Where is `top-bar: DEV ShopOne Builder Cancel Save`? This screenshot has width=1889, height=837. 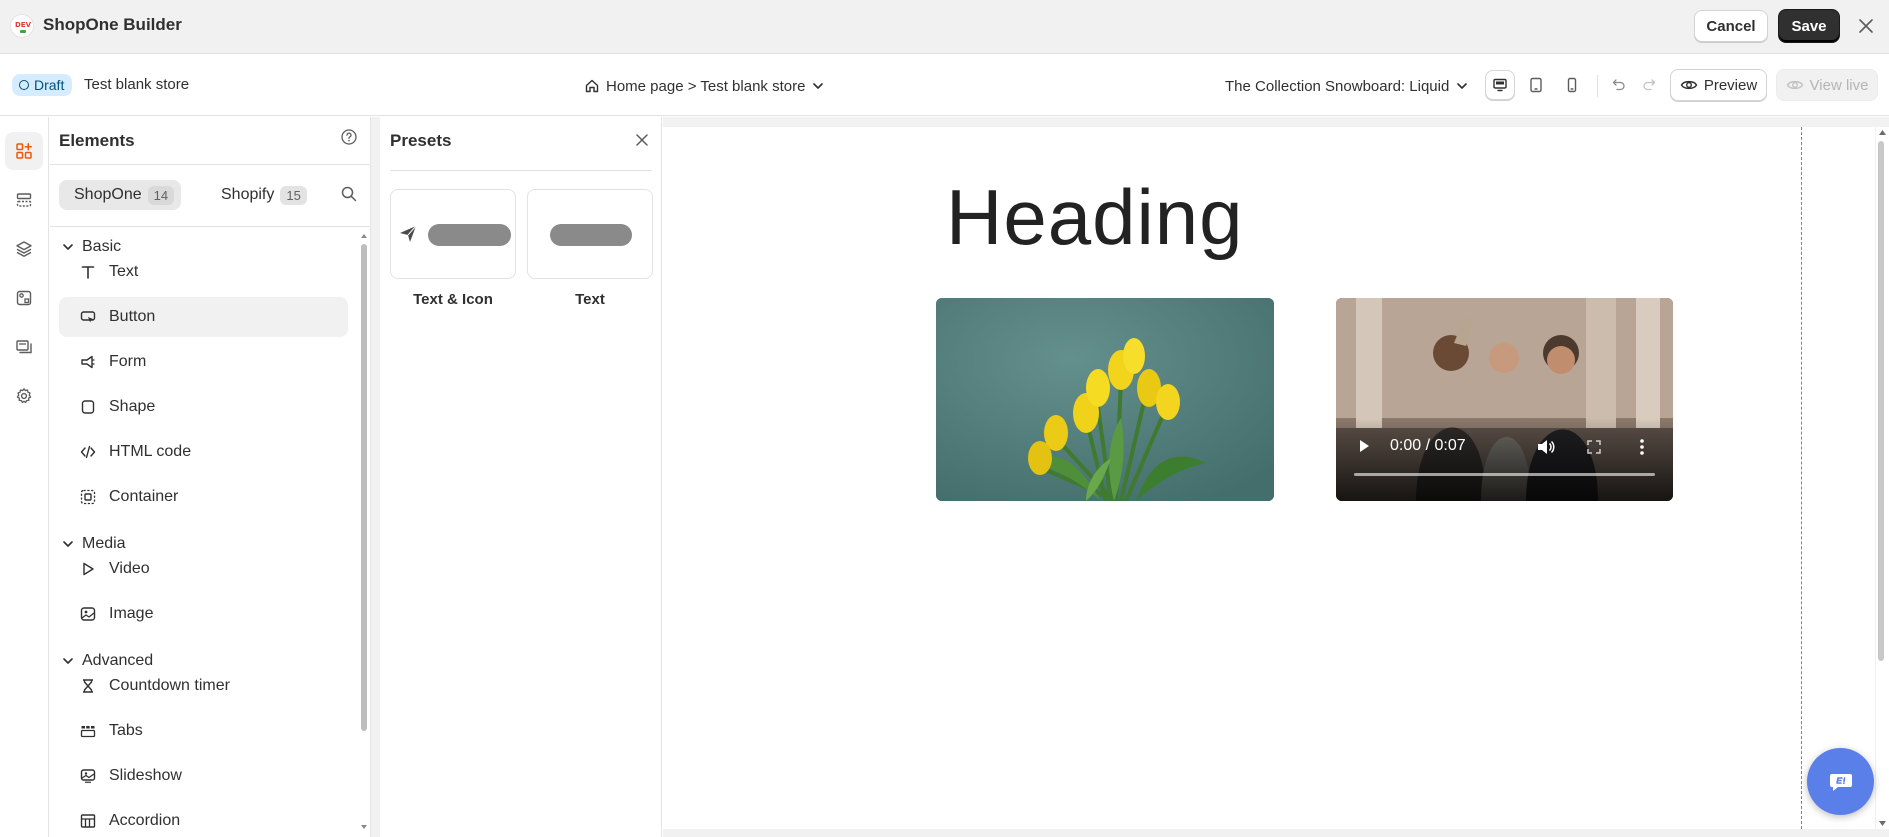 top-bar: DEV ShopOne Builder Cancel Save is located at coordinates (944, 27).